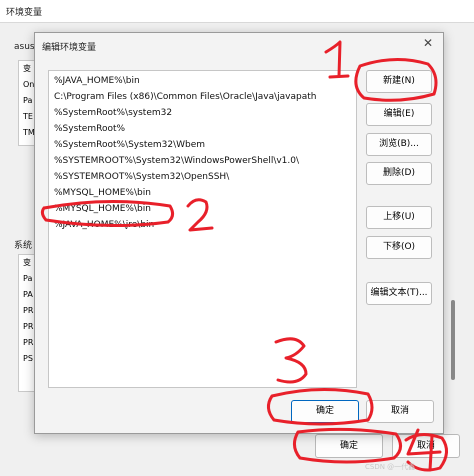 The width and height of the screenshot is (474, 476). What do you see at coordinates (24, 47) in the screenshot?
I see `user-vars-label: asus` at bounding box center [24, 47].